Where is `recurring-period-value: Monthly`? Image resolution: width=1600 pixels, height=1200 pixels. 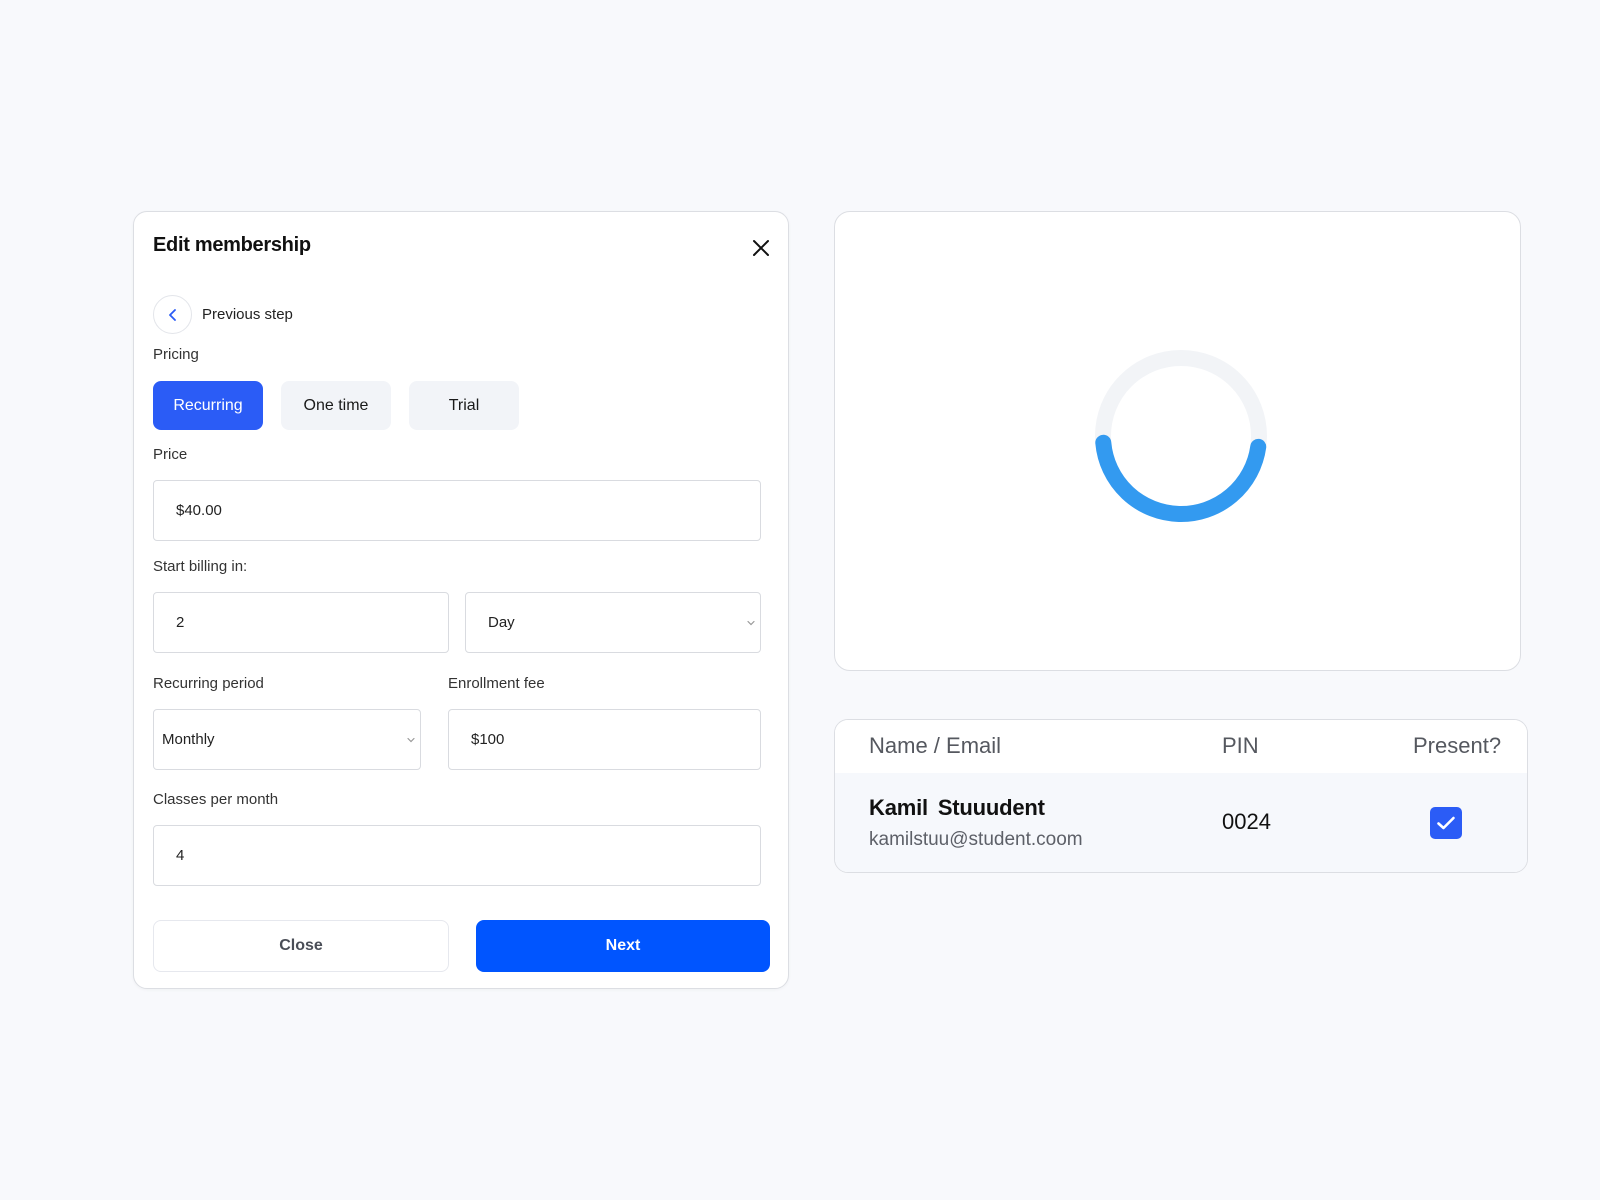 recurring-period-value: Monthly is located at coordinates (188, 739).